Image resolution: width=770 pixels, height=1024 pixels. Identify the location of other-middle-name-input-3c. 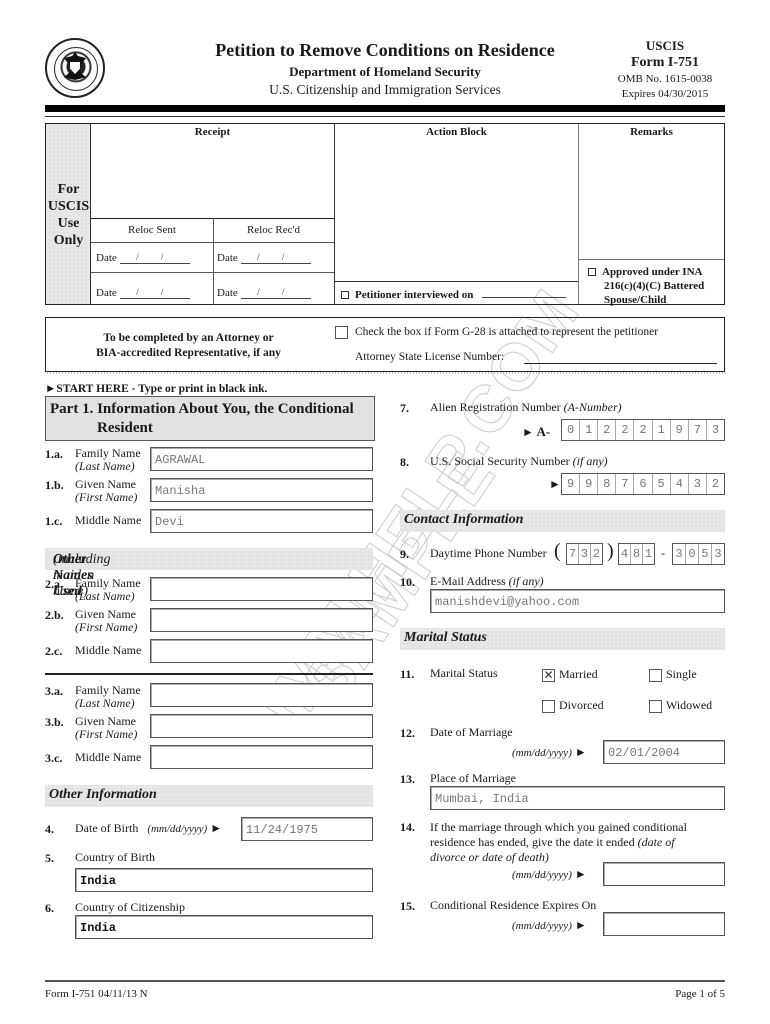
(261, 757).